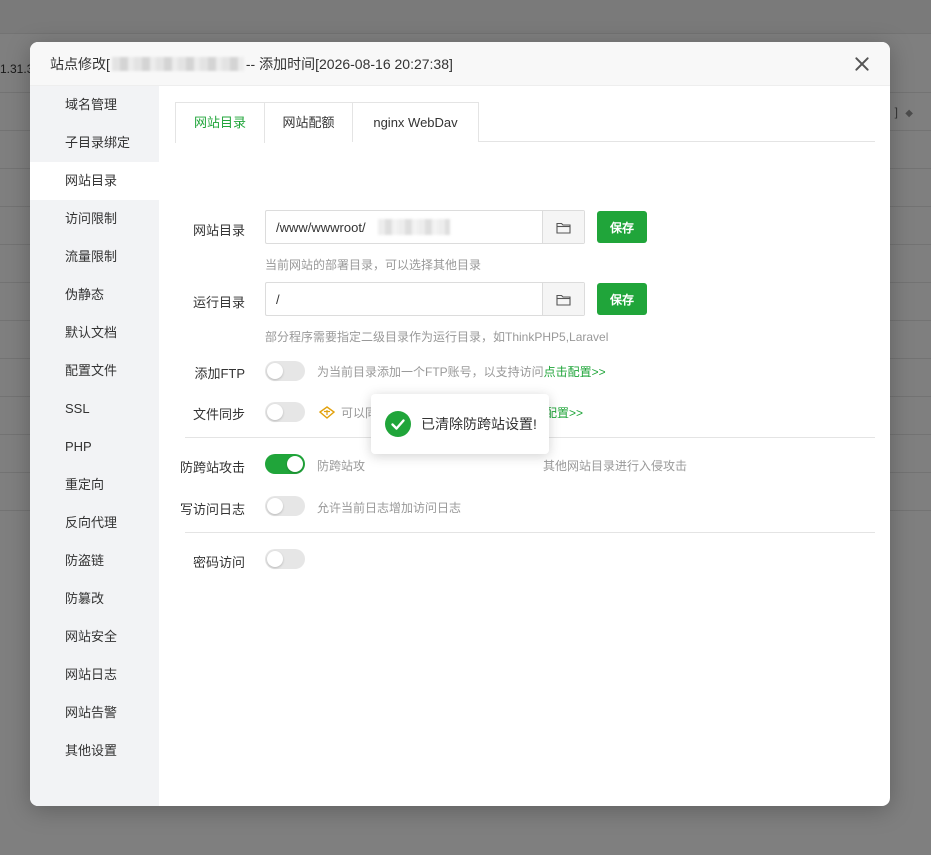 This screenshot has width=931, height=855. I want to click on site-dir-browse-button, so click(563, 227).